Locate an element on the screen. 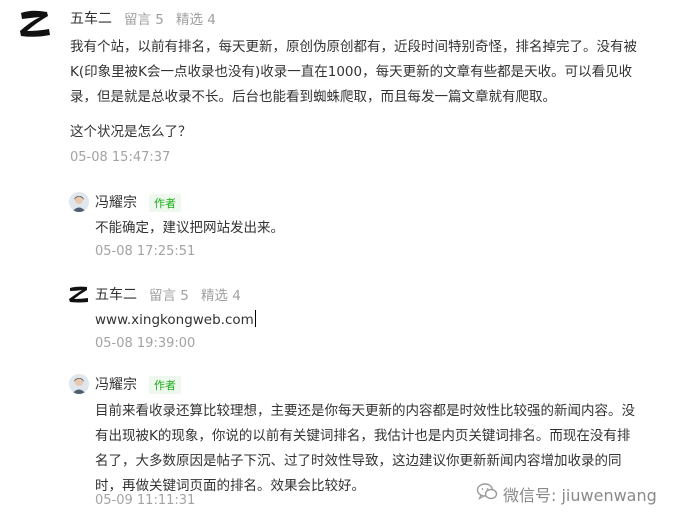 The width and height of the screenshot is (682, 524). watermark-text: 微信号: jiuwenwang is located at coordinates (580, 495).